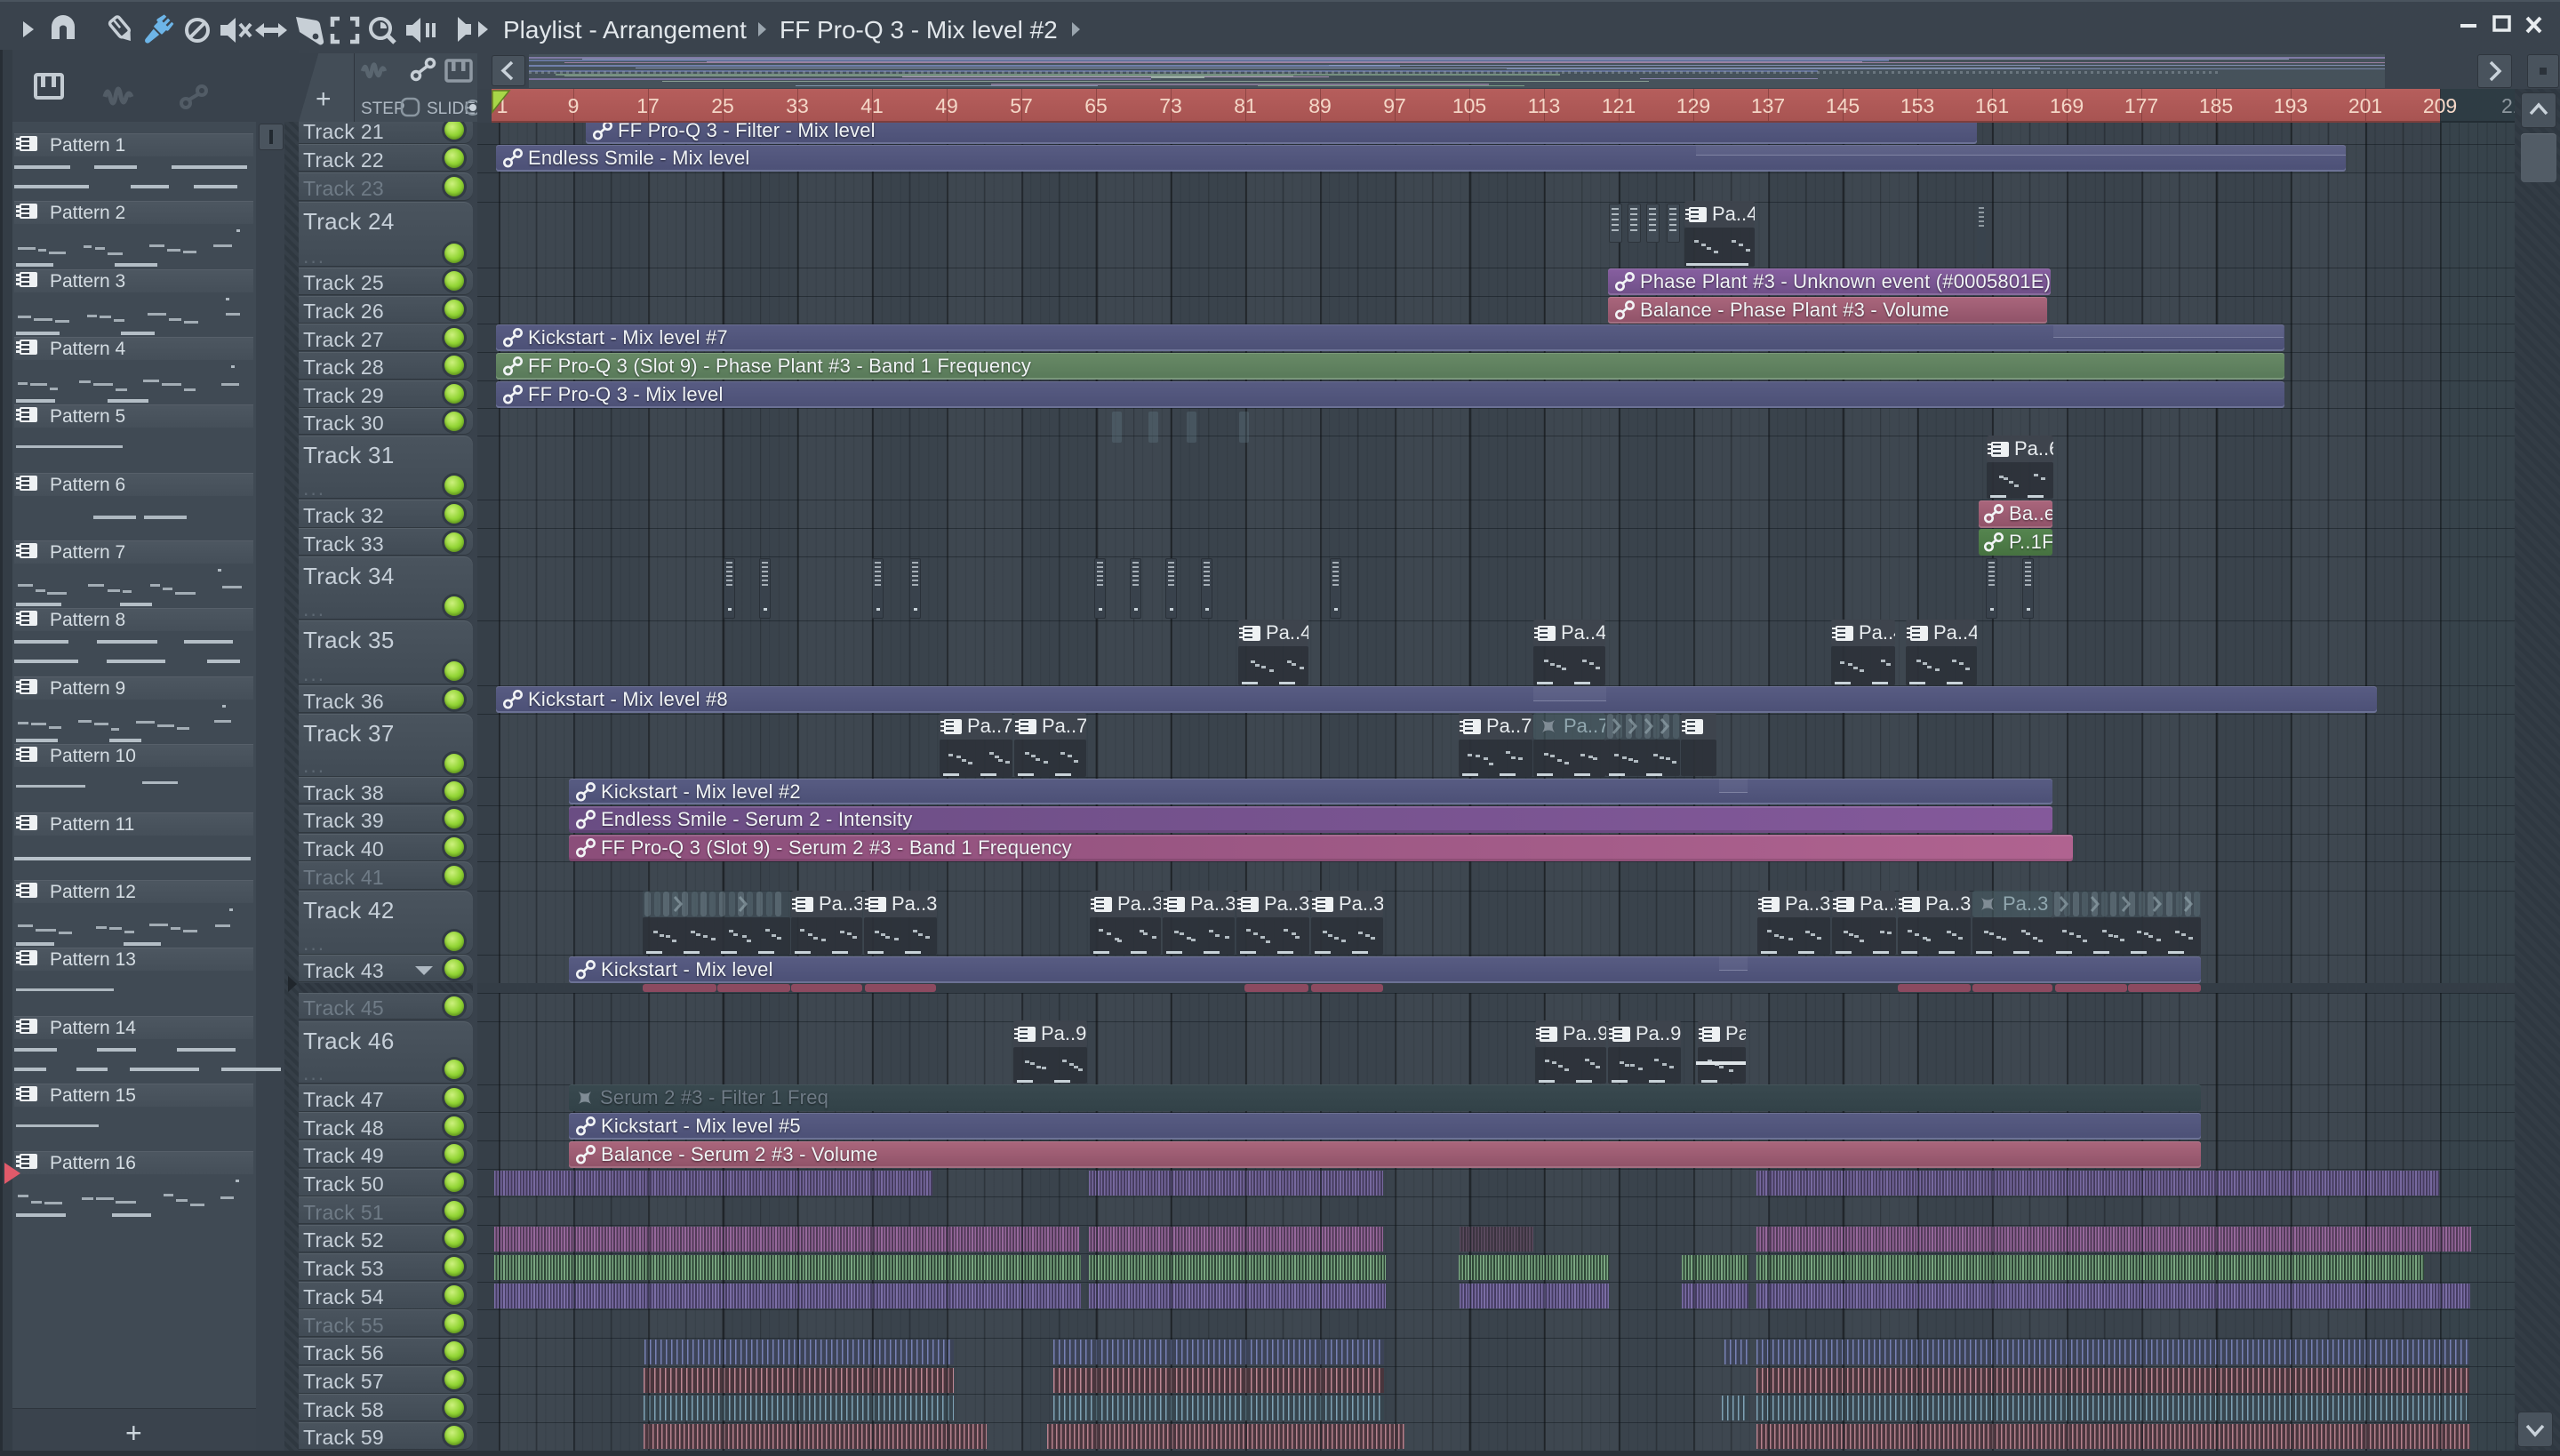 The height and width of the screenshot is (1456, 2560). Describe the element at coordinates (625, 30) in the screenshot. I see `svg-text: Playlist - Arrangement` at that location.